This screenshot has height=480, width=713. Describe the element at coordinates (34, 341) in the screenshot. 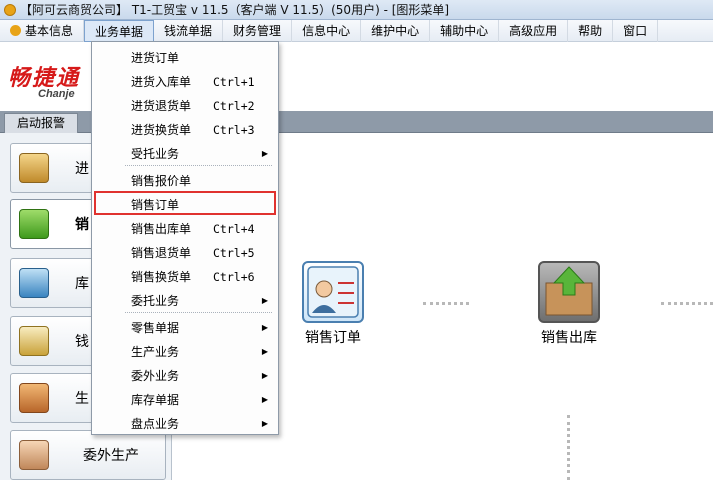

I see `money-icon` at that location.